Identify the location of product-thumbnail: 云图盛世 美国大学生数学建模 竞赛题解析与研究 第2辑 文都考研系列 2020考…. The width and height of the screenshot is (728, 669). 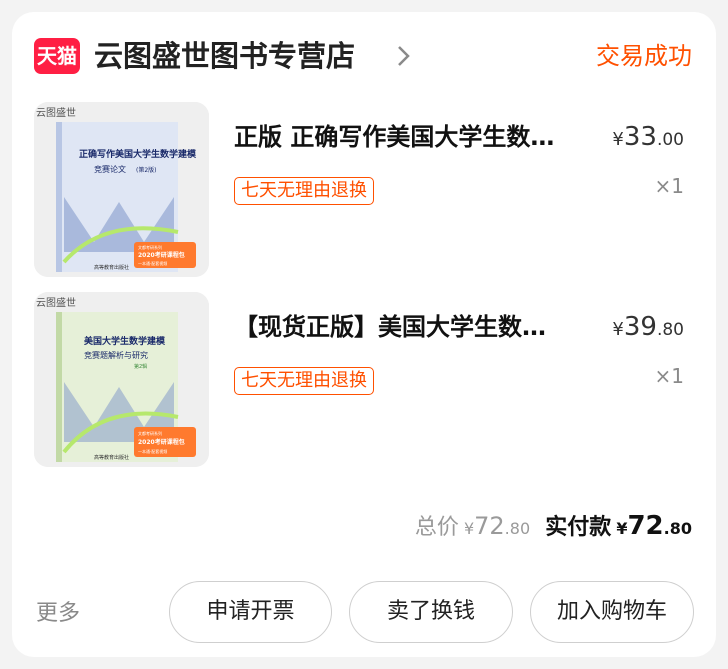
(121, 379).